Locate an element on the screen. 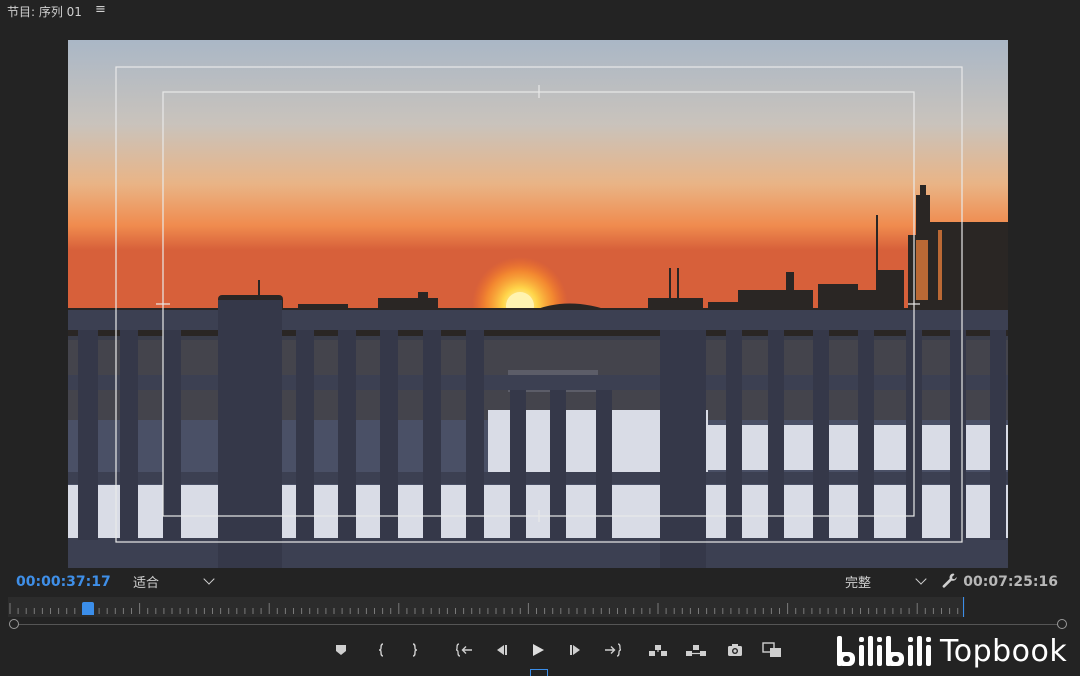 The image size is (1080, 676). mark-in-icon is located at coordinates (381, 650).